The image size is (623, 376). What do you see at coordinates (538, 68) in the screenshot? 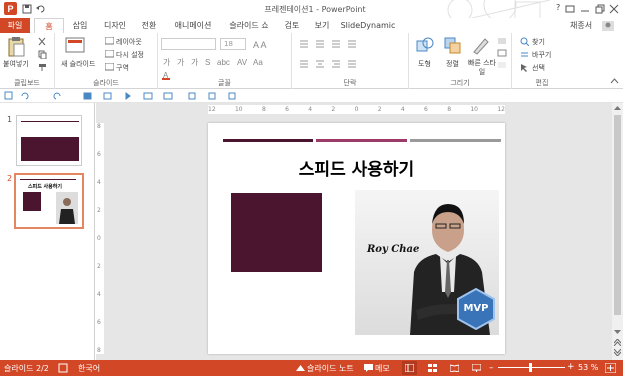
I see `select-label: 선택` at bounding box center [538, 68].